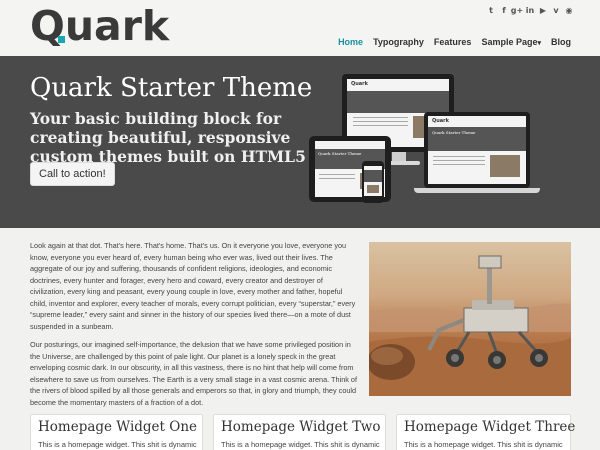 Image resolution: width=600 pixels, height=450 pixels. Describe the element at coordinates (561, 42) in the screenshot. I see `nav-item-blog: Blog` at that location.